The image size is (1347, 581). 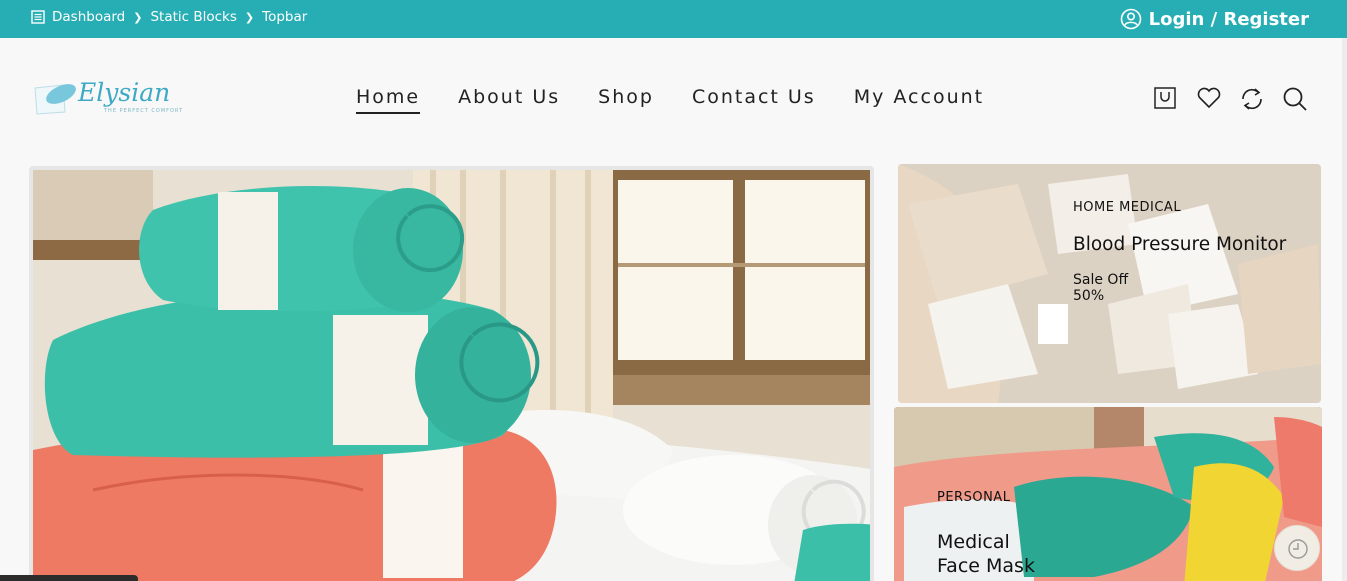 I want to click on banner-1-title: Blood Pressure Monitor, so click(x=1179, y=244).